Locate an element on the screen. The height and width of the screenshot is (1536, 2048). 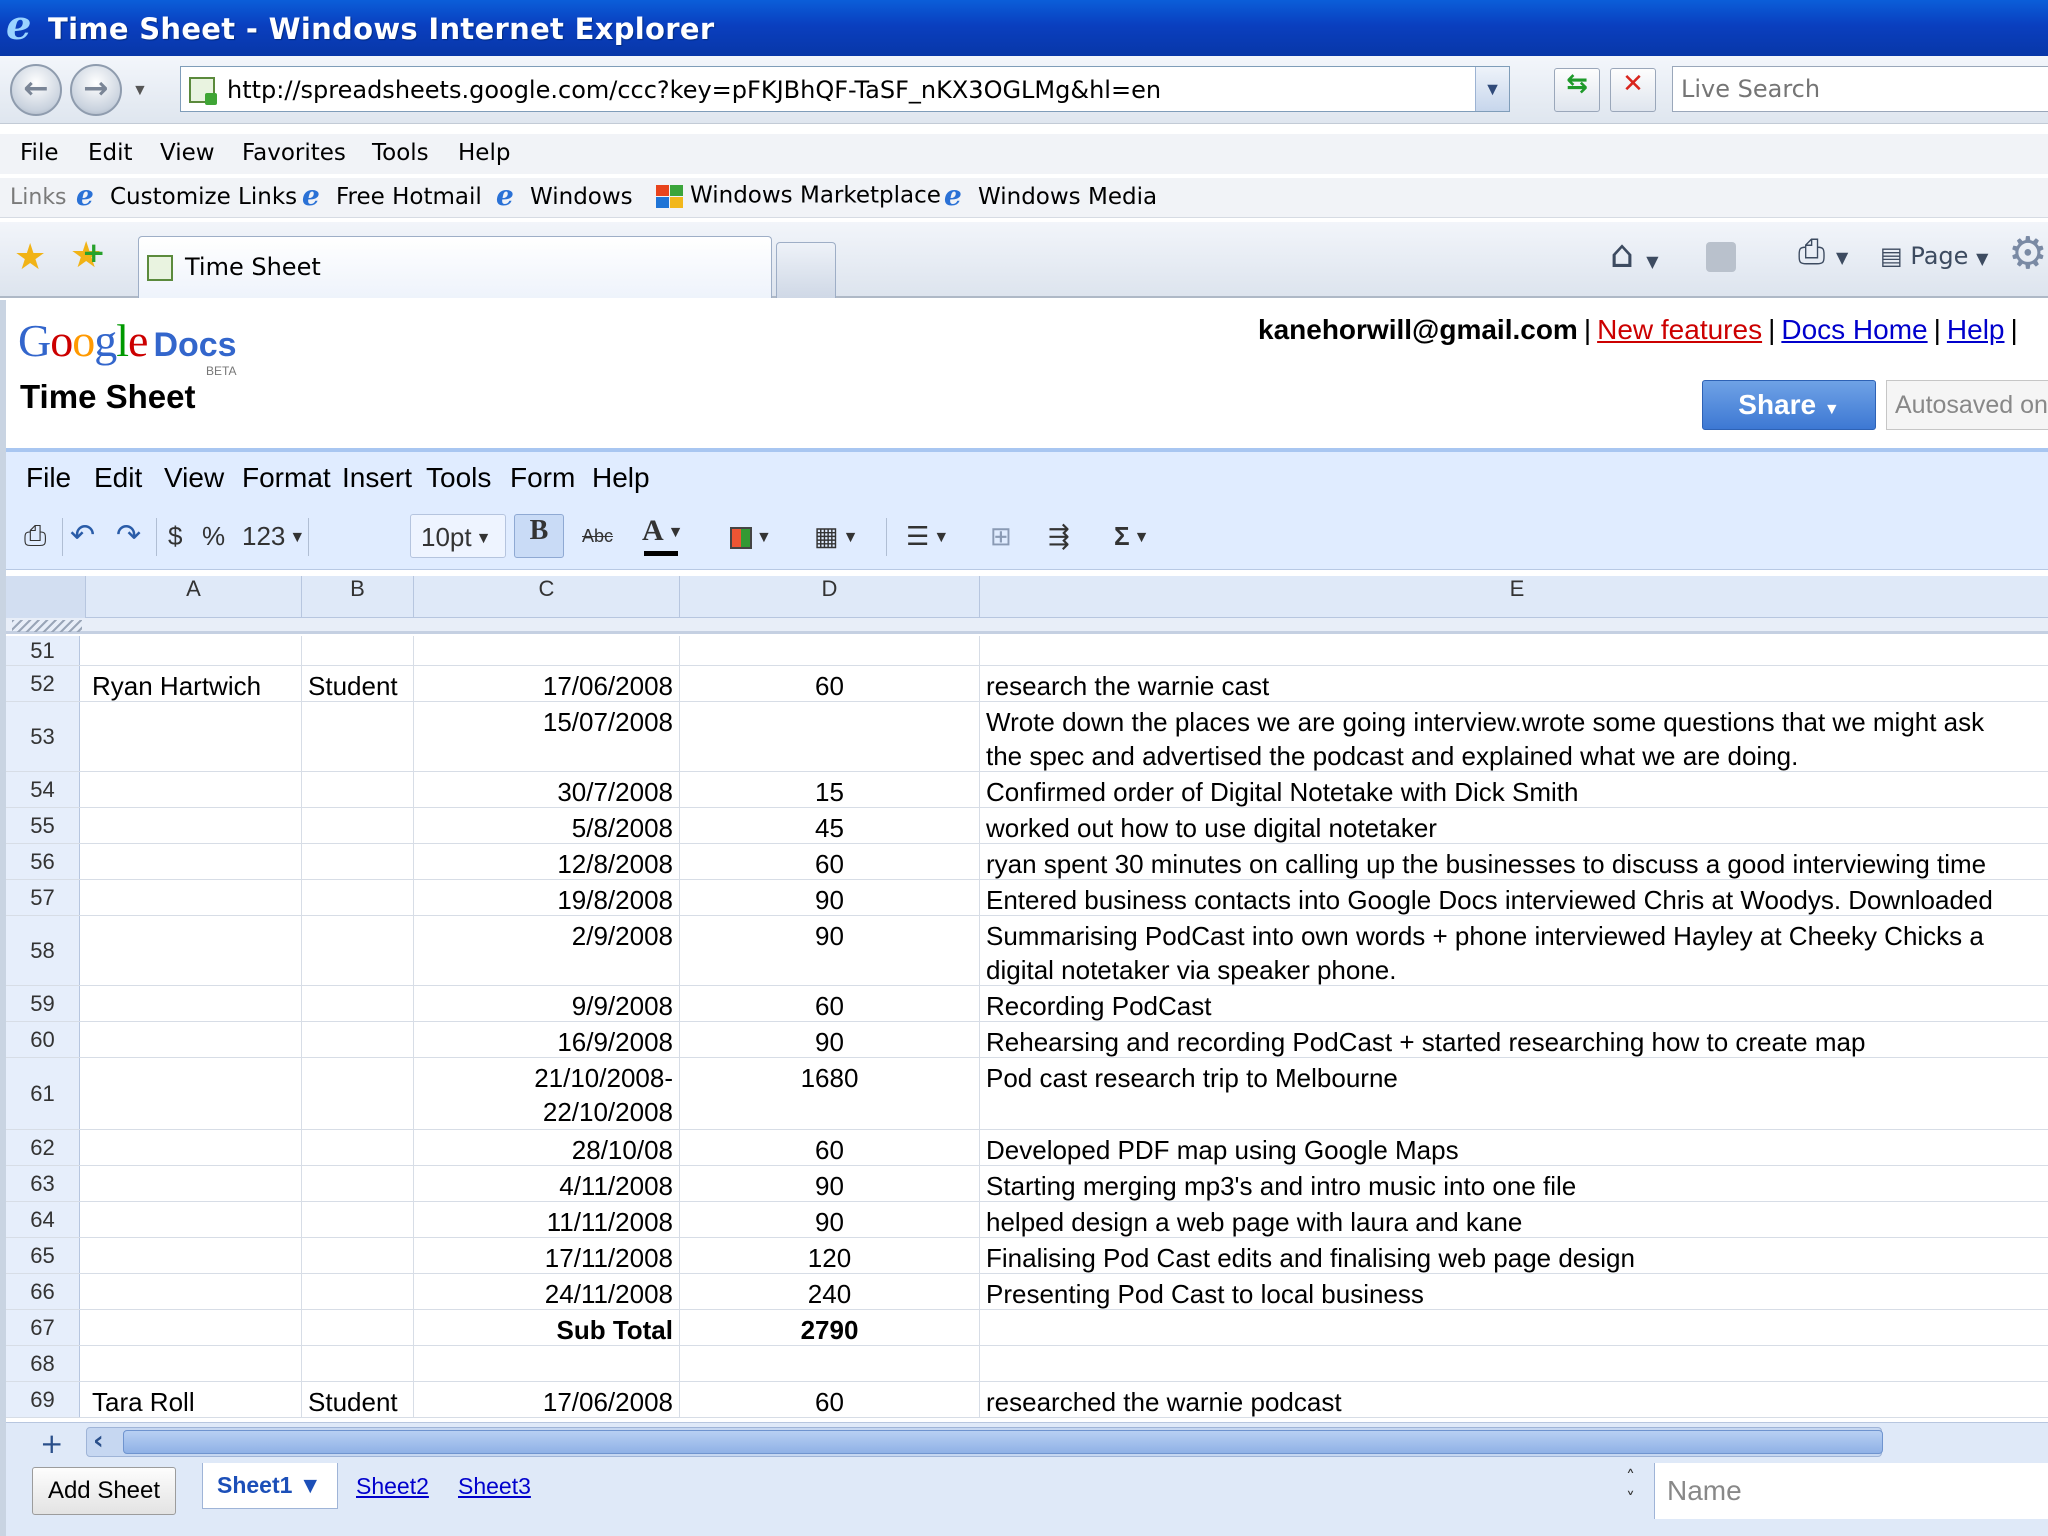
link-windows-marketplace: Windows Marketplace is located at coordinates (798, 199).